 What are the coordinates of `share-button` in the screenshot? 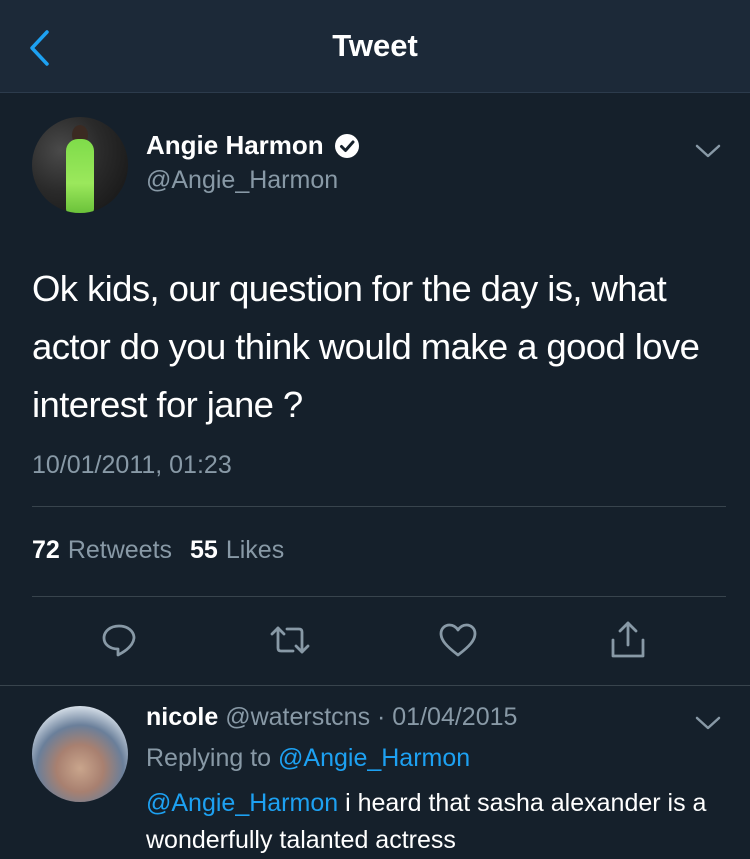 It's located at (628, 640).